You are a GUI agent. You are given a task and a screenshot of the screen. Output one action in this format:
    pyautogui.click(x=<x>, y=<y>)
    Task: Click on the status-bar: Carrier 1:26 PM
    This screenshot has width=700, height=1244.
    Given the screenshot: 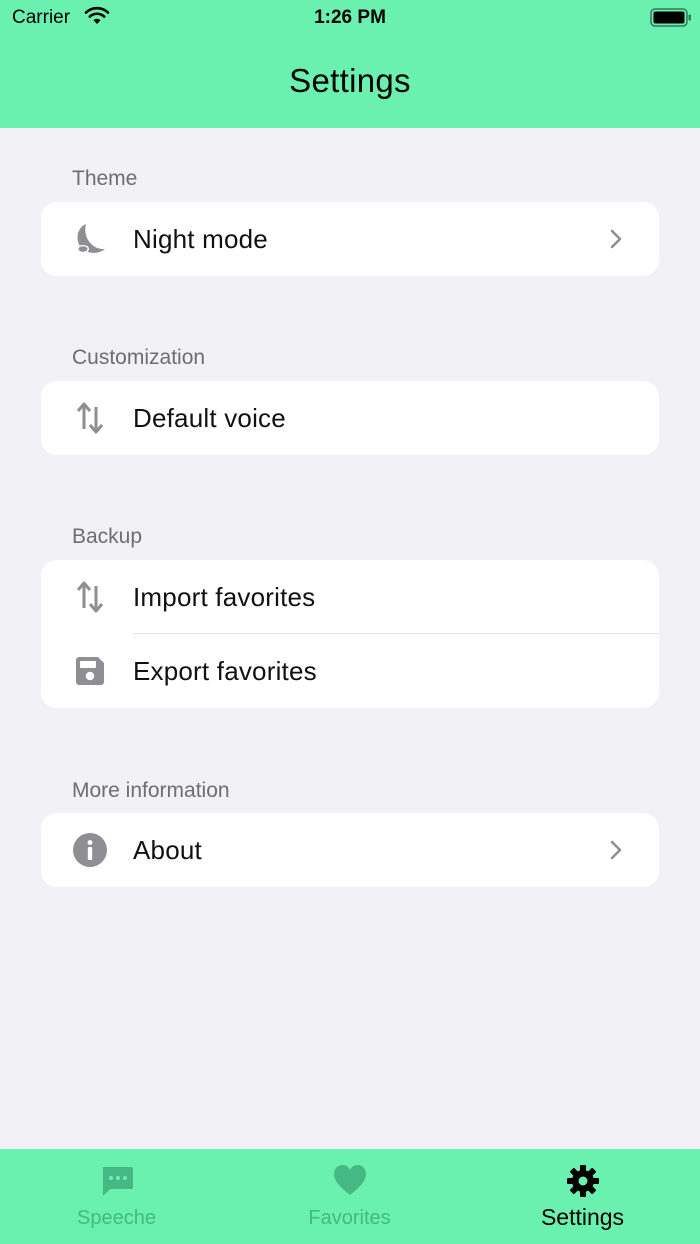 What is the action you would take?
    pyautogui.click(x=350, y=18)
    